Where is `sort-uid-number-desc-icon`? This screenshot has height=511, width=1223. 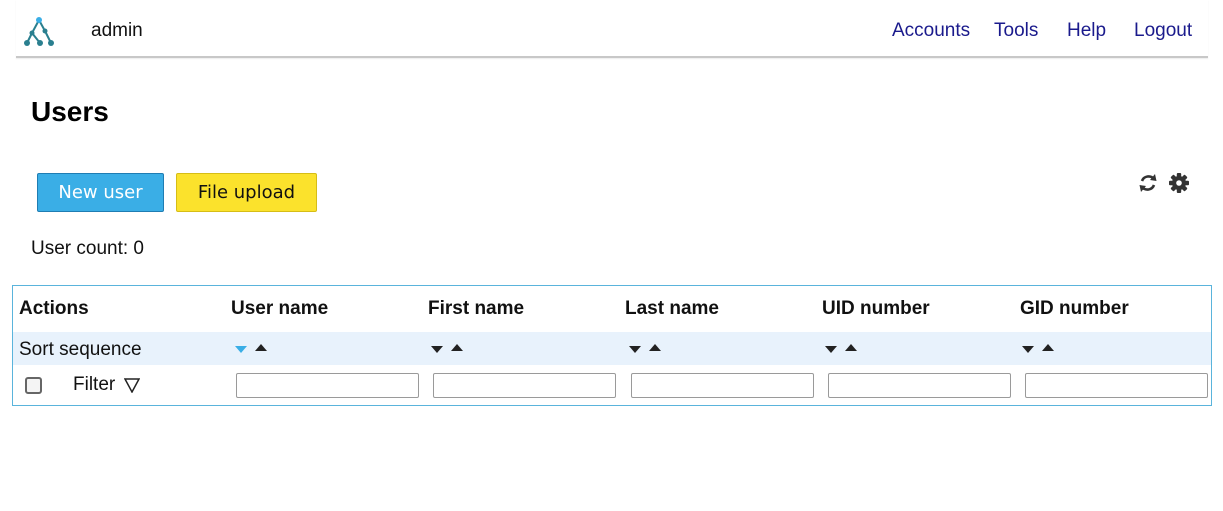
sort-uid-number-desc-icon is located at coordinates (831, 349).